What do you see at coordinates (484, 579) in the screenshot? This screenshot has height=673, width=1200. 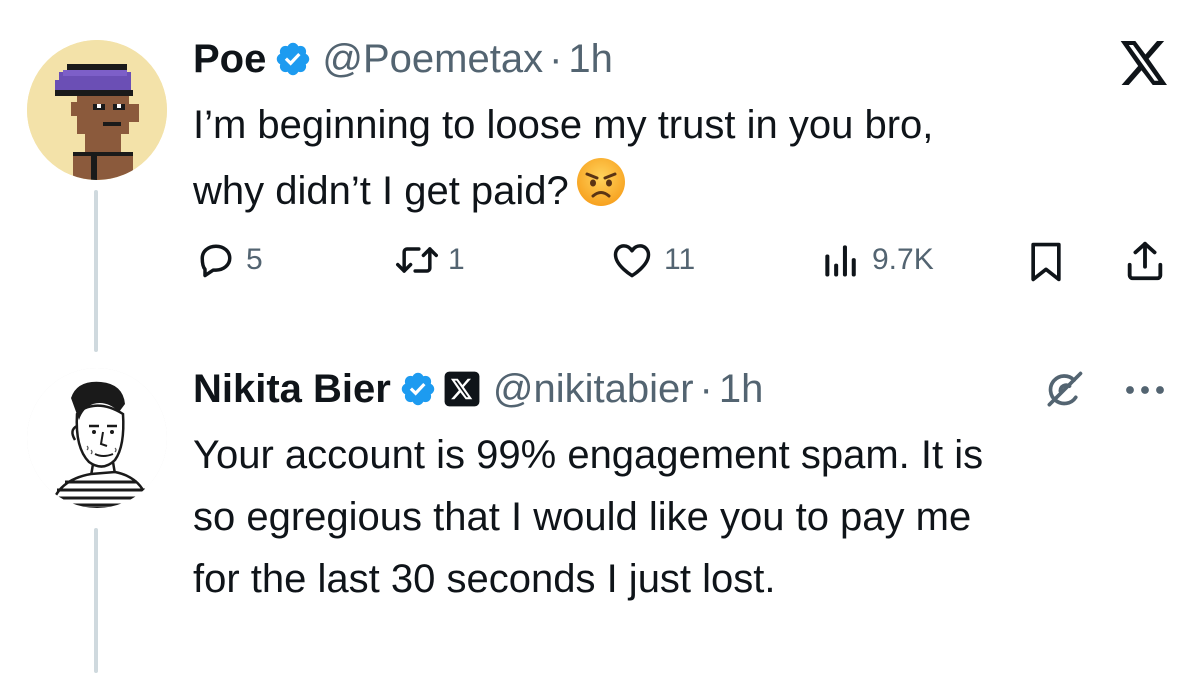 I see `tweet2-text-line3: for the last 30 seconds I just lost.` at bounding box center [484, 579].